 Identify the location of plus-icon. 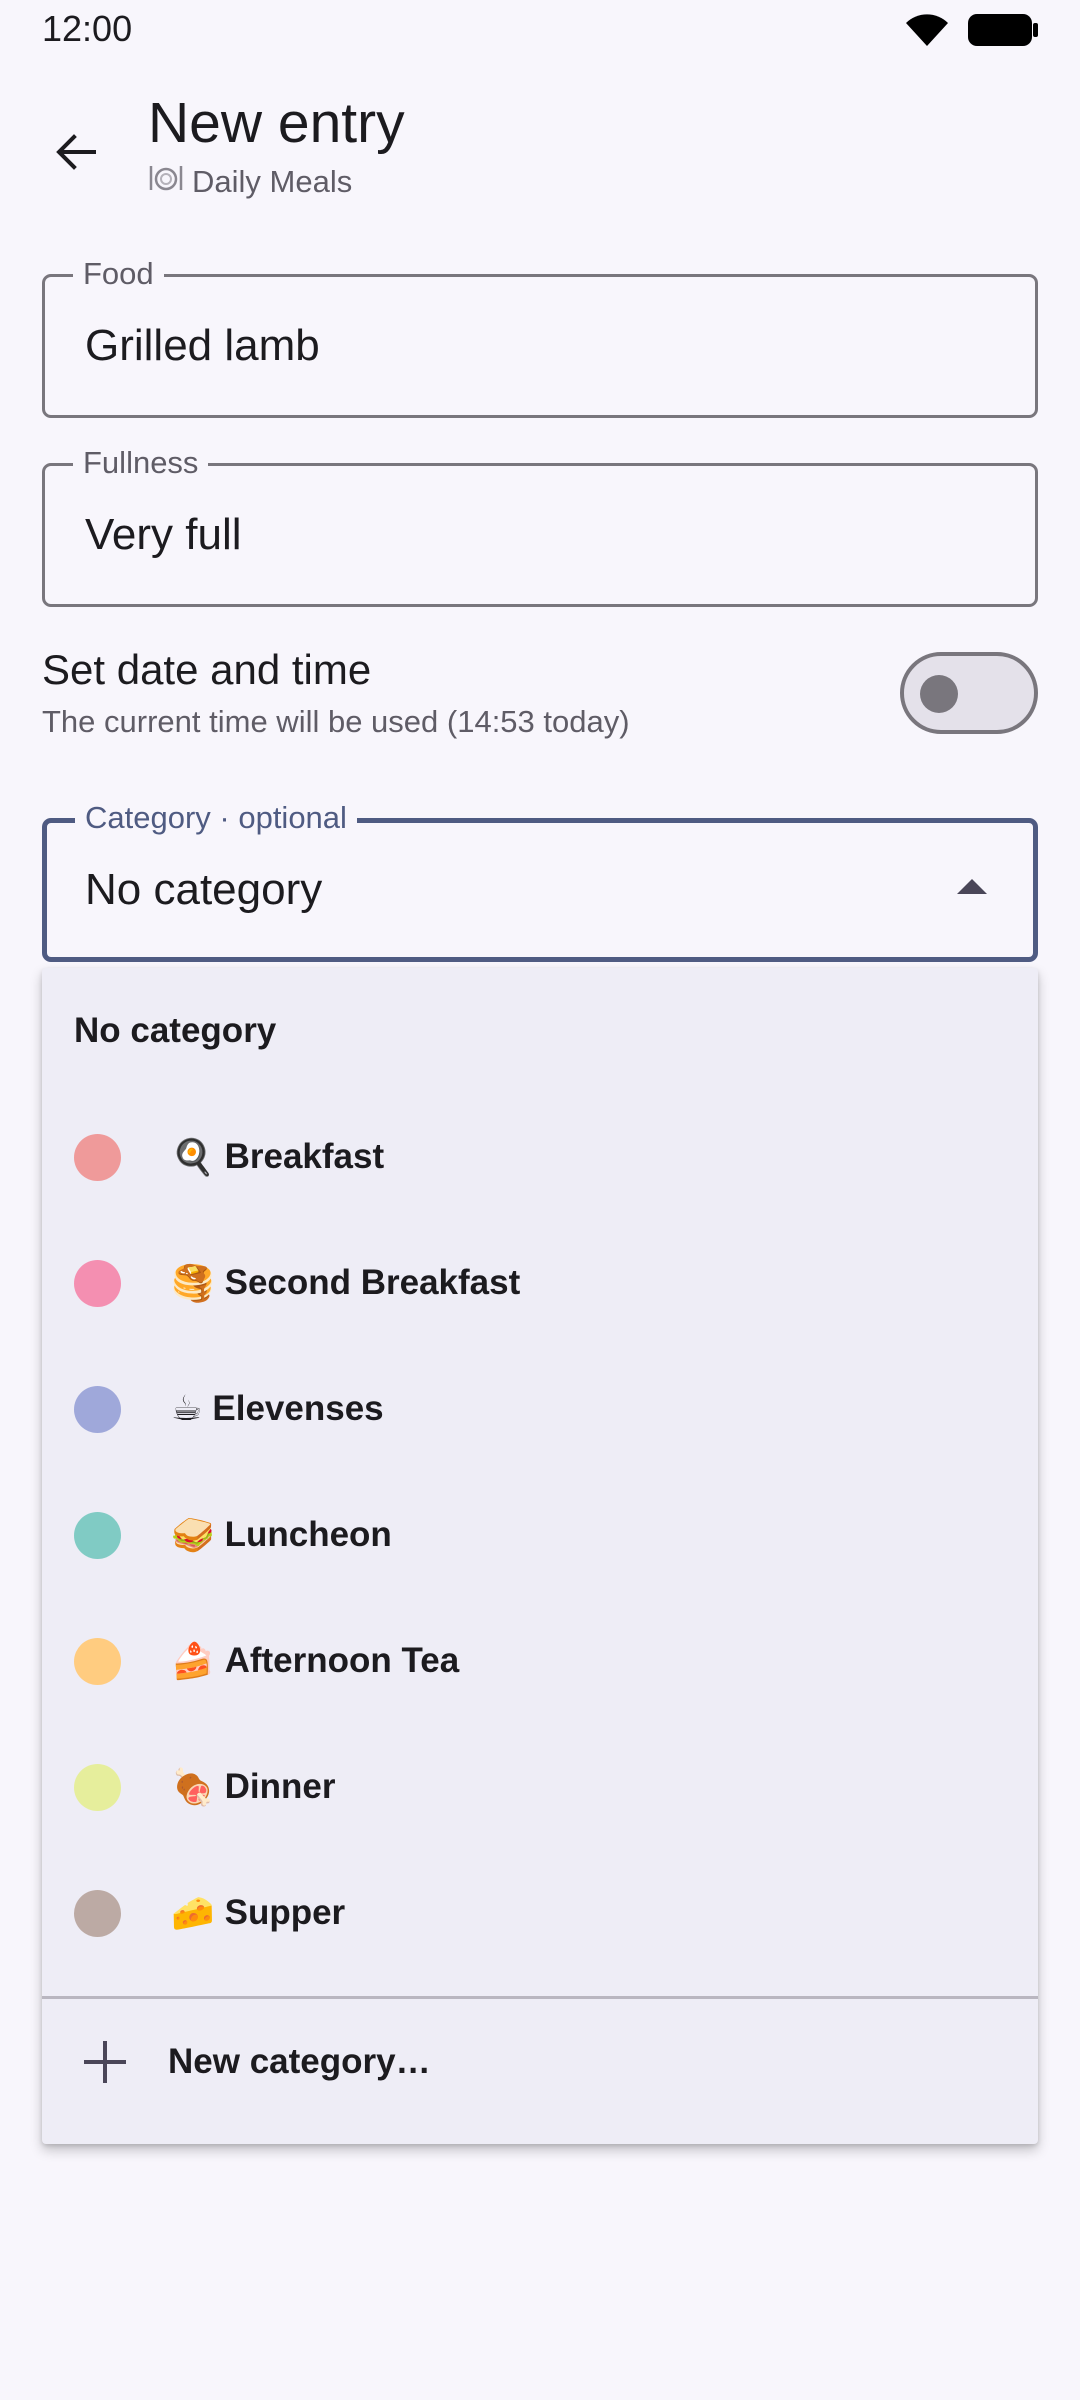
(105, 2062).